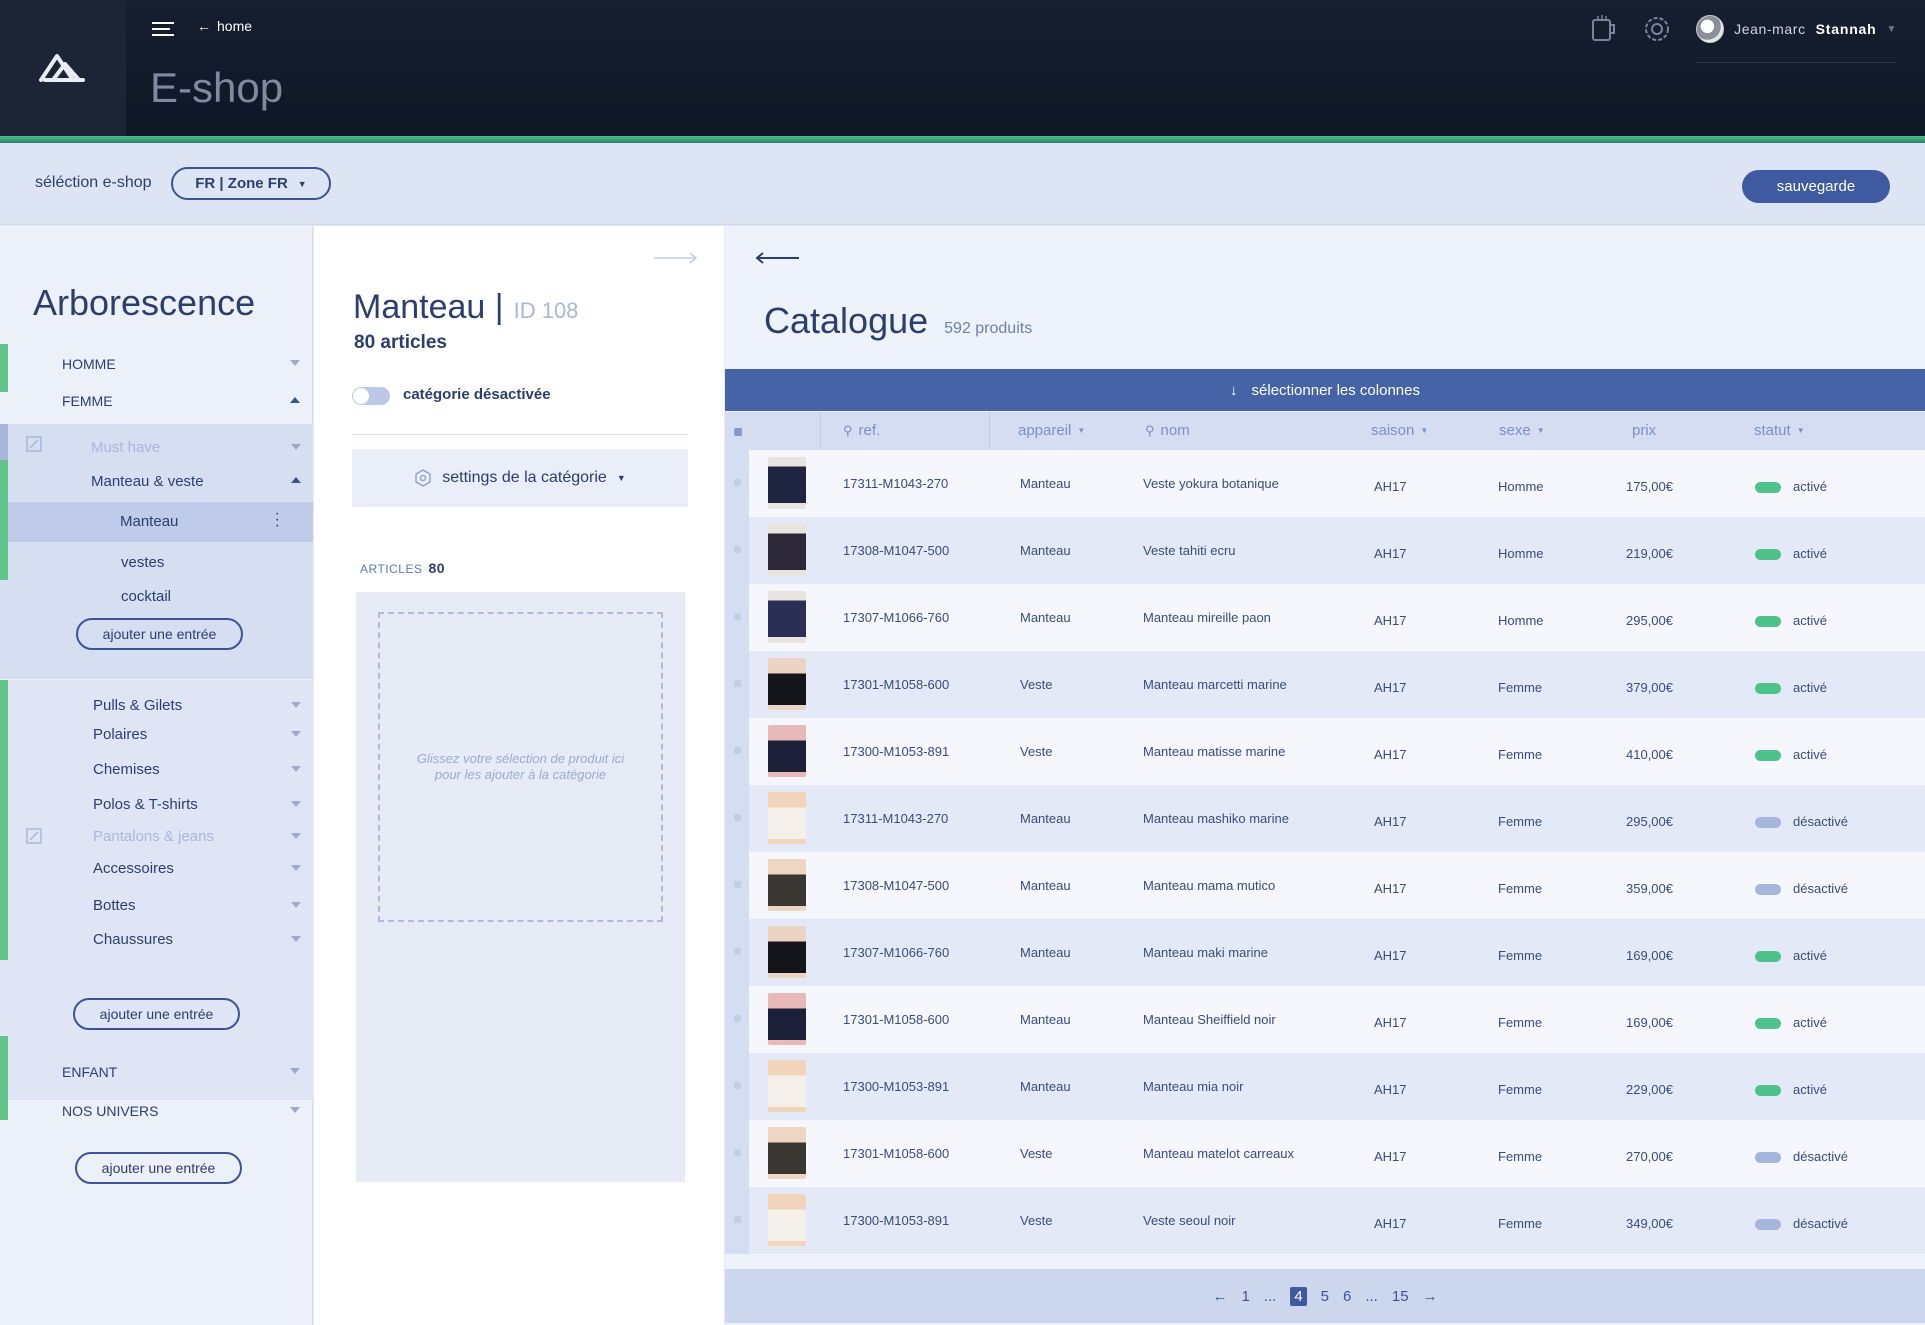 The image size is (1925, 1325). What do you see at coordinates (142, 562) in the screenshot?
I see `tree-item-vestes: vestes` at bounding box center [142, 562].